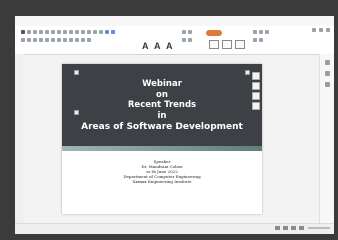  Describe the element at coordinates (162, 127) in the screenshot. I see `slide-title-line: Areas of Software Development` at that location.